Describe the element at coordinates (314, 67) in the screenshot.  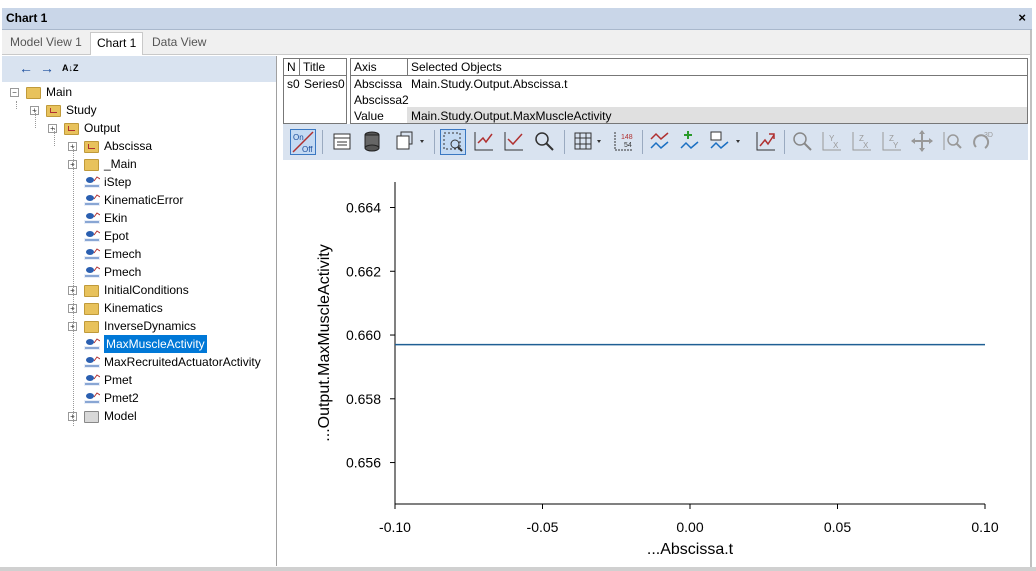
I see `column-header-title: Title` at that location.